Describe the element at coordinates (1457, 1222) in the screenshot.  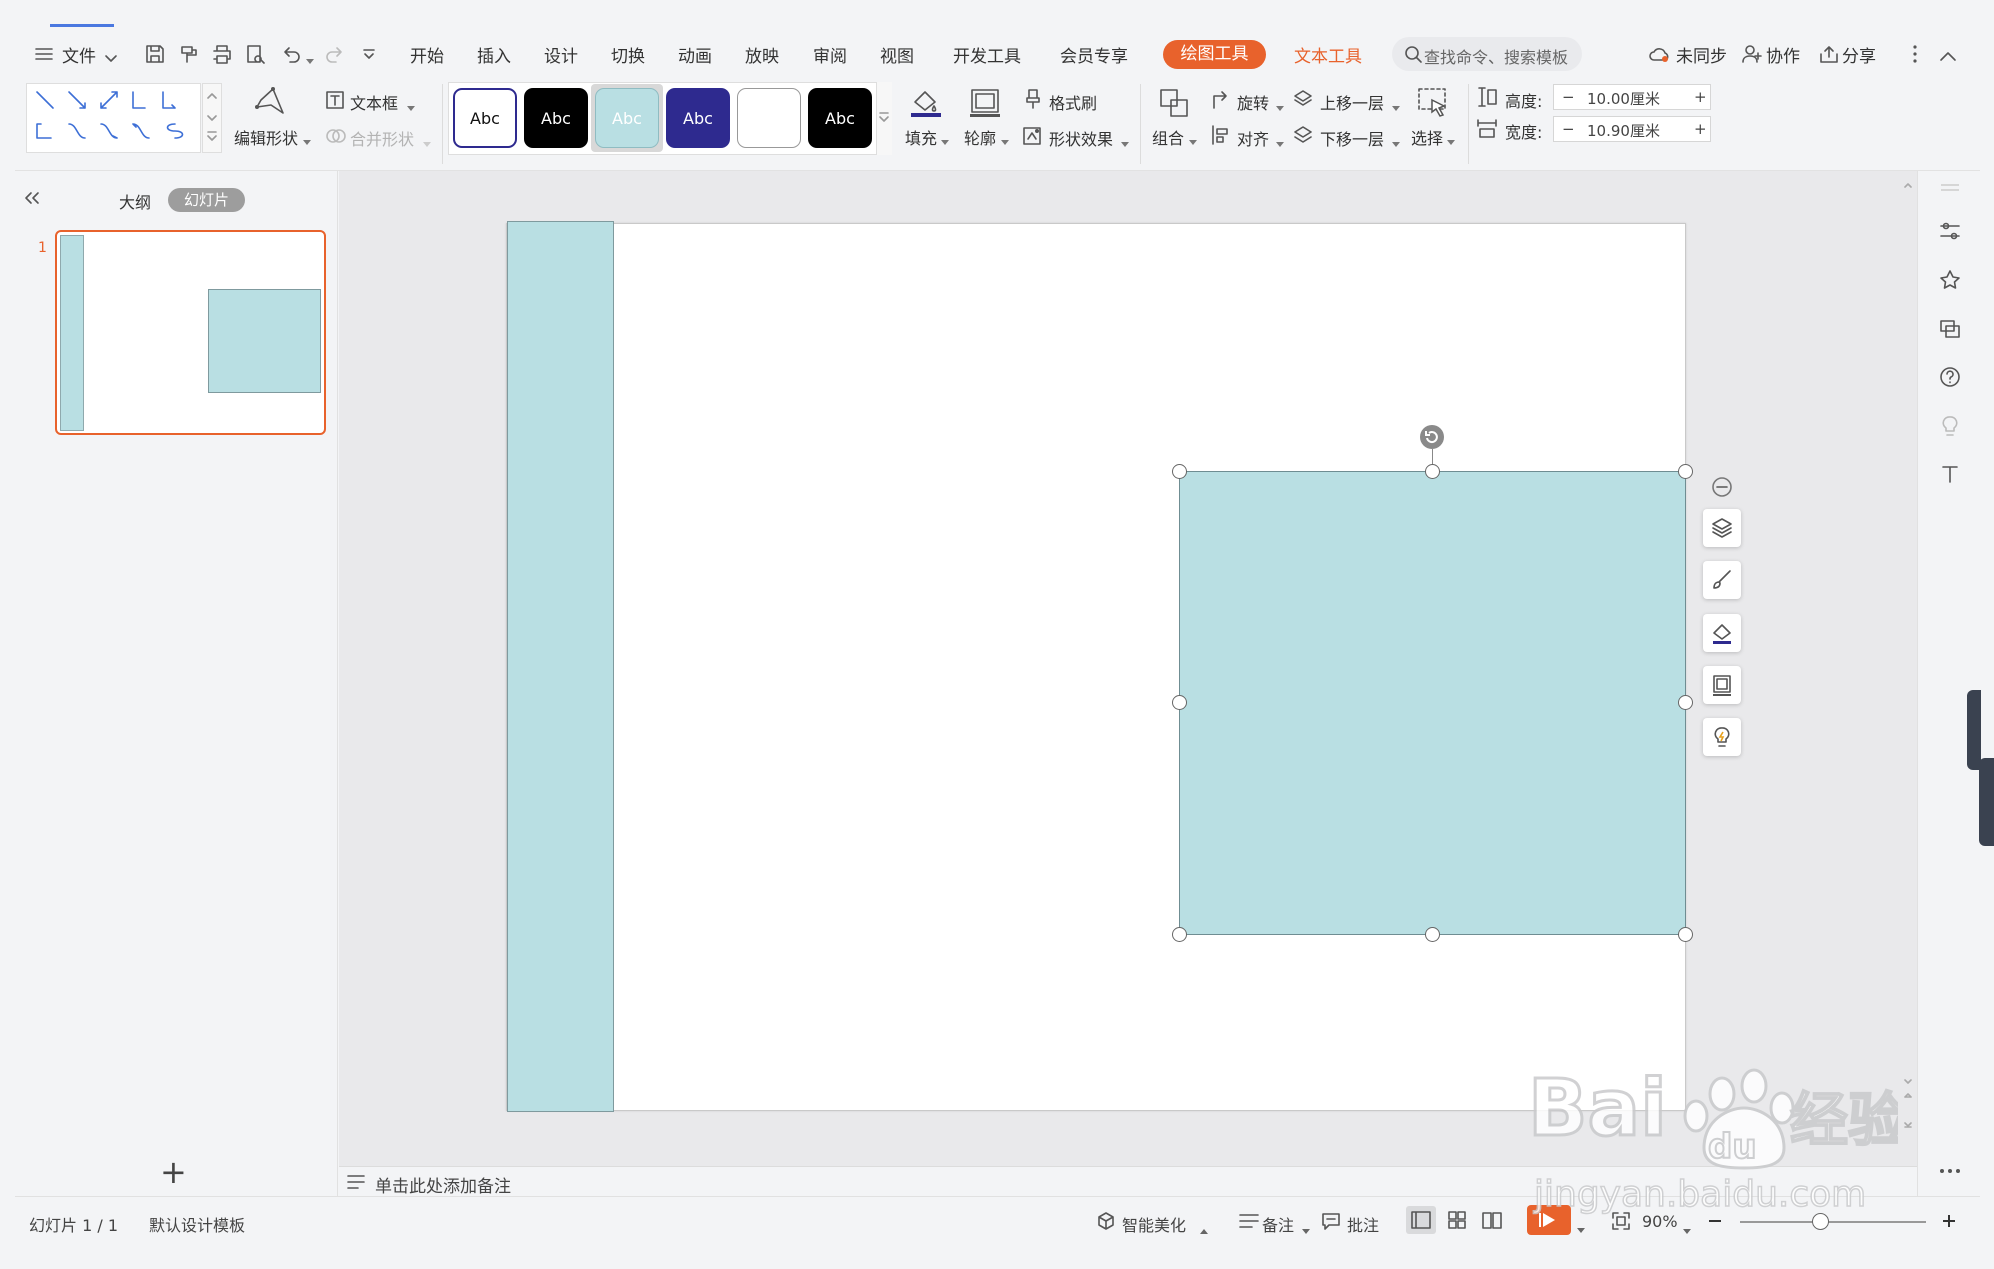
I see `slide-sorter-icon` at that location.